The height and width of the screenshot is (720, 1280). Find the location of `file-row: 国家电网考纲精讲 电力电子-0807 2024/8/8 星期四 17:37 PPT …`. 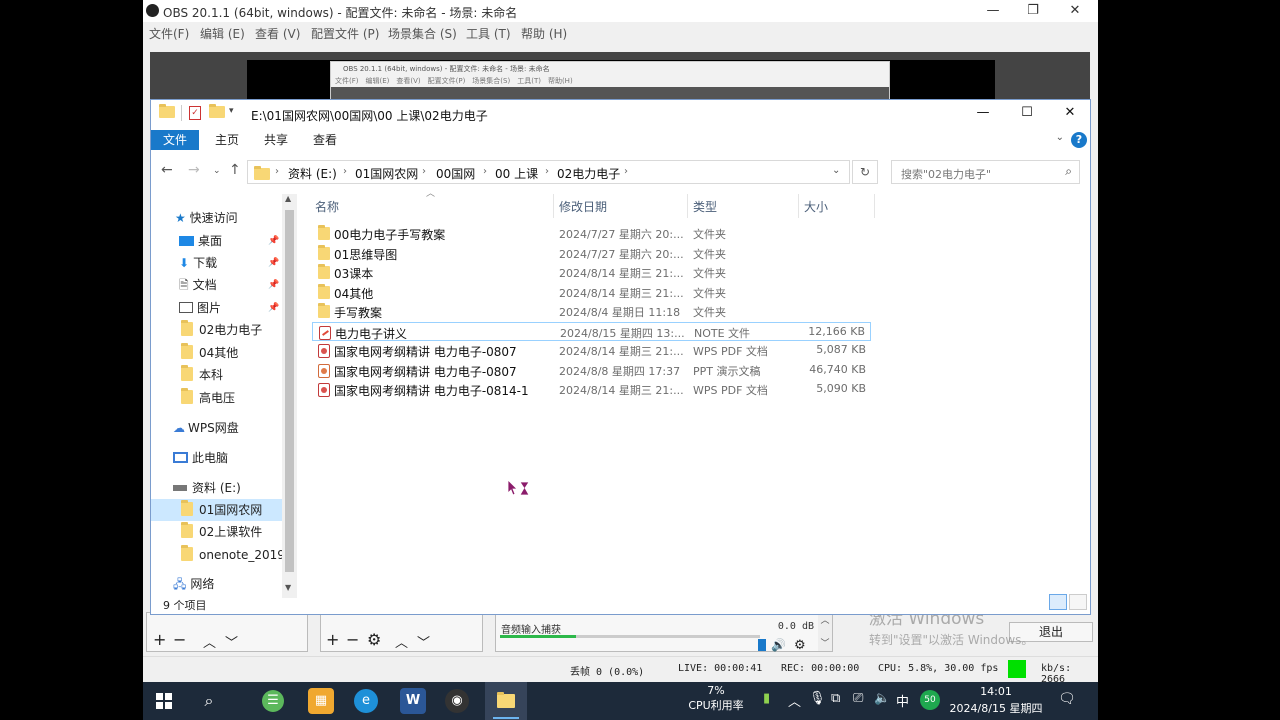

file-row: 国家电网考纲精讲 电力电子-0807 2024/8/8 星期四 17:37 PPT … is located at coordinates (591, 370).